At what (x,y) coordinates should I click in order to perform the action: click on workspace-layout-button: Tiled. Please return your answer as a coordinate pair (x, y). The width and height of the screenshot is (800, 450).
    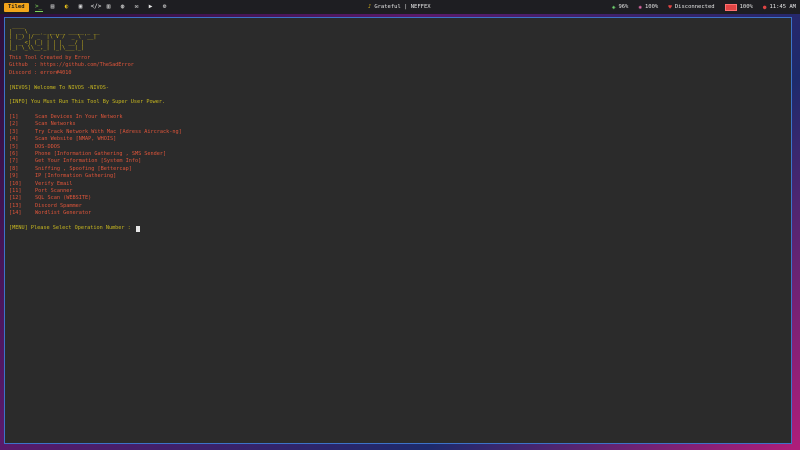
    Looking at the image, I should click on (16, 7).